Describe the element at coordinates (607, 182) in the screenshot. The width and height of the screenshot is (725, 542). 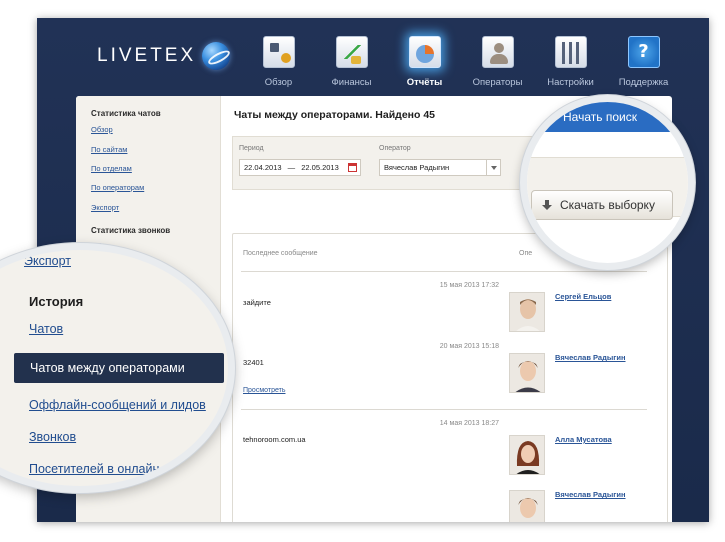
I see `magnifier-download: Начать поиск Скачать выборку` at that location.